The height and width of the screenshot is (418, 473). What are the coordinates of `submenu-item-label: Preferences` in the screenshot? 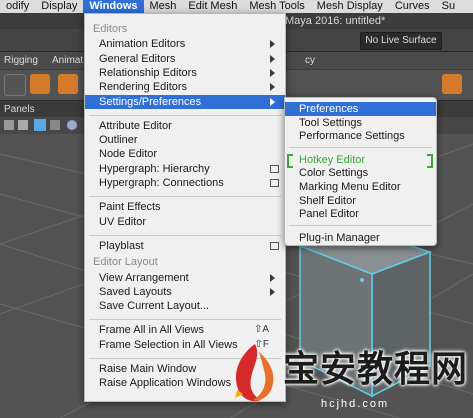 It's located at (329, 109).